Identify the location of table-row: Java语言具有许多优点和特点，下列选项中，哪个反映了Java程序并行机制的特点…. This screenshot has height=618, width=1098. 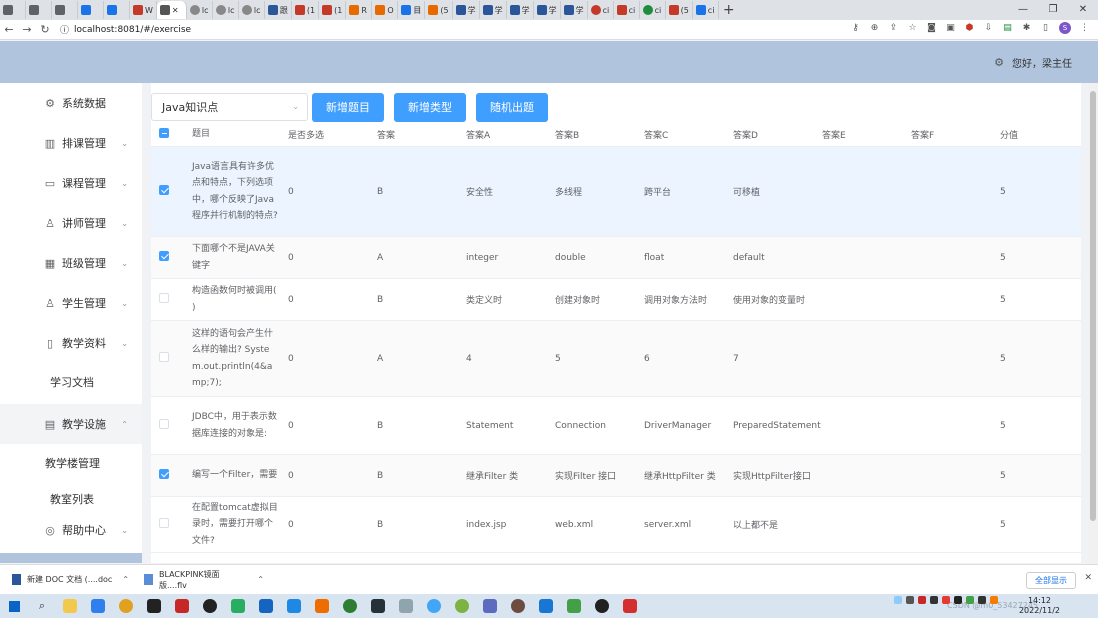
(616, 192).